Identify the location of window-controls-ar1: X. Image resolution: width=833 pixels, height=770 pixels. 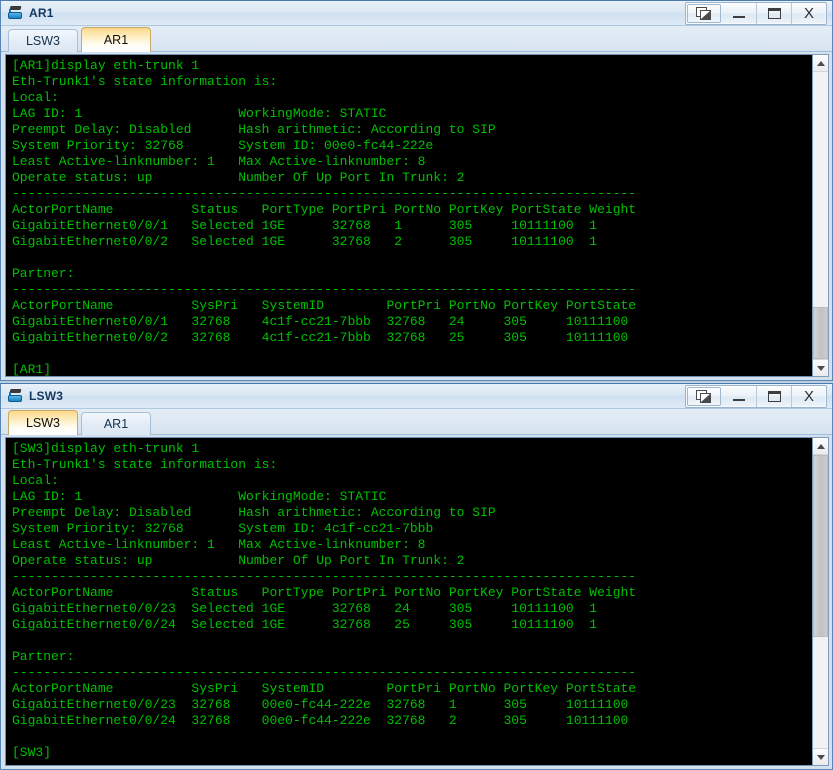
(756, 13).